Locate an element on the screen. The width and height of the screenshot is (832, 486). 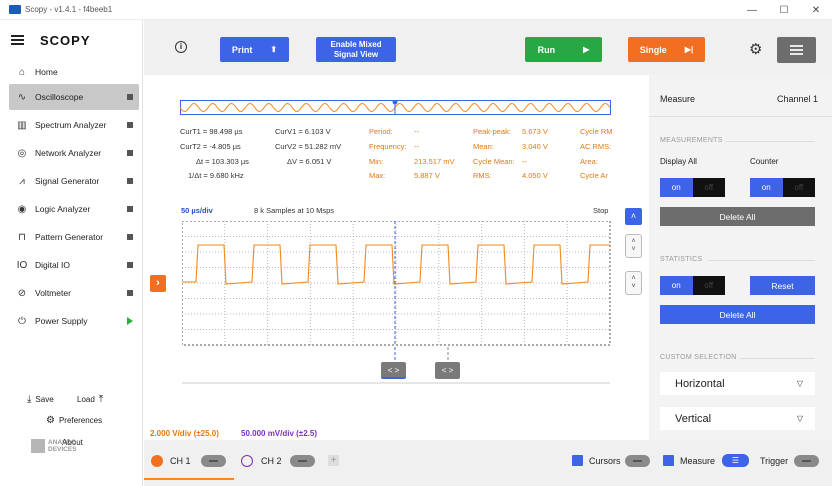
menu-button is located at coordinates (796, 50).